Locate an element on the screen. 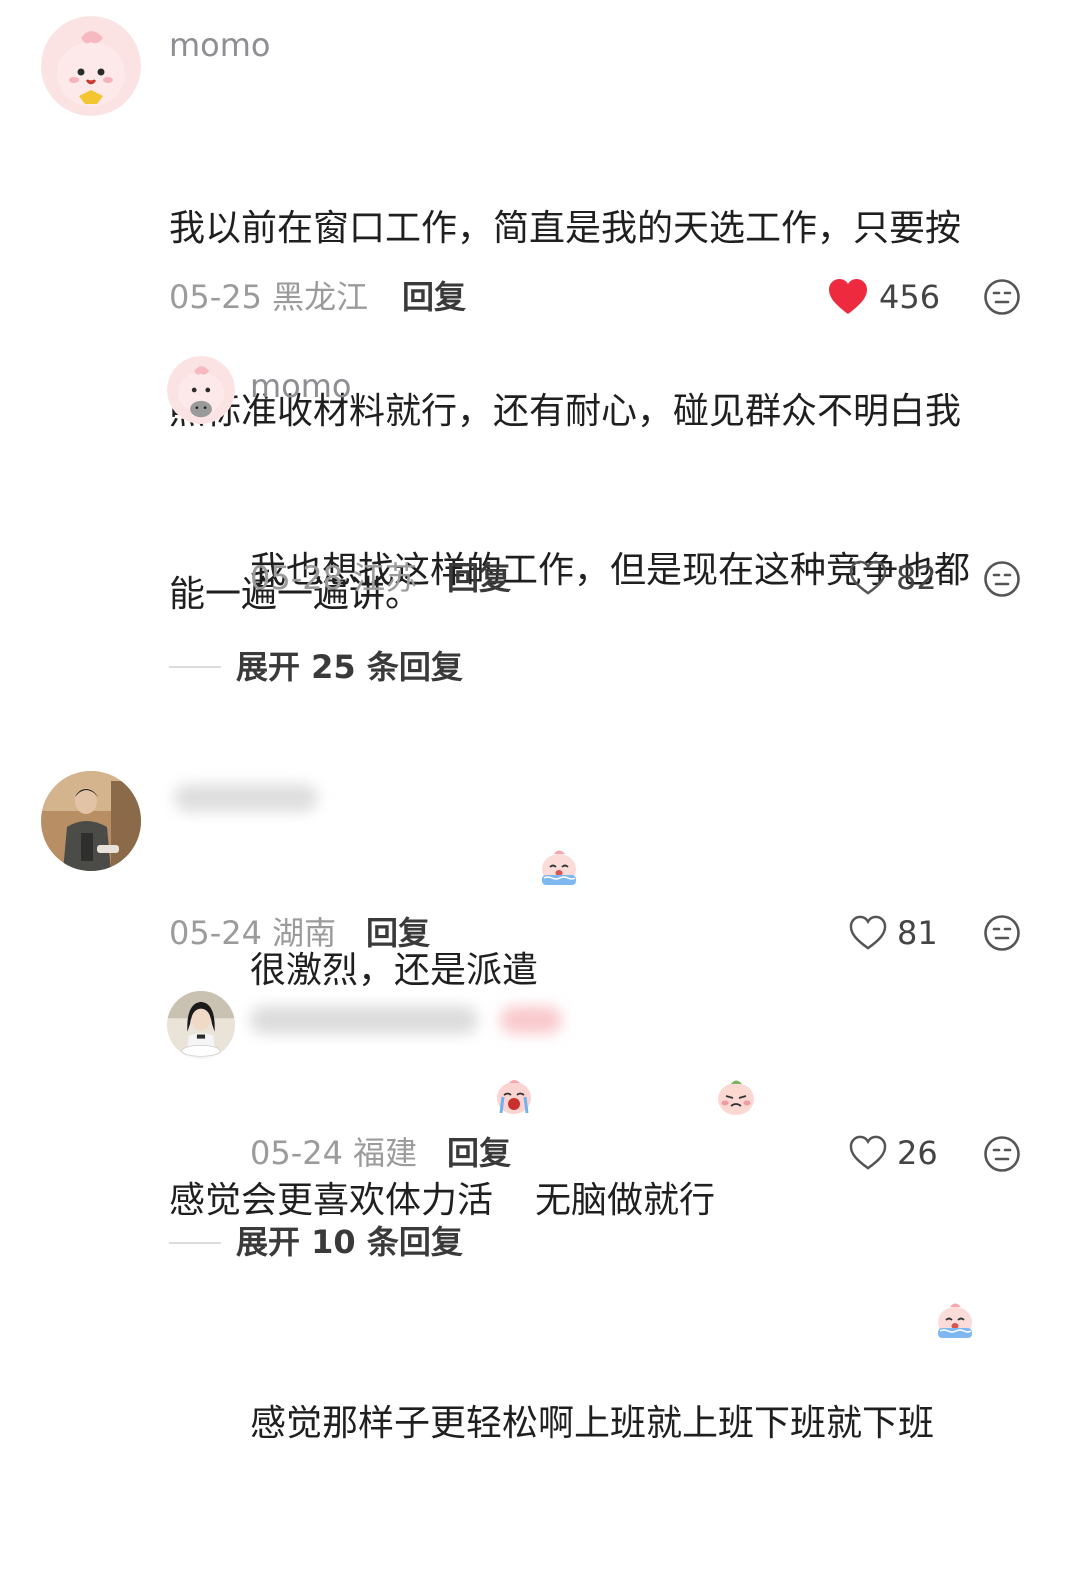 Image resolution: width=1080 pixels, height=1576 pixels. man-photo-avatar-icon is located at coordinates (91, 821).